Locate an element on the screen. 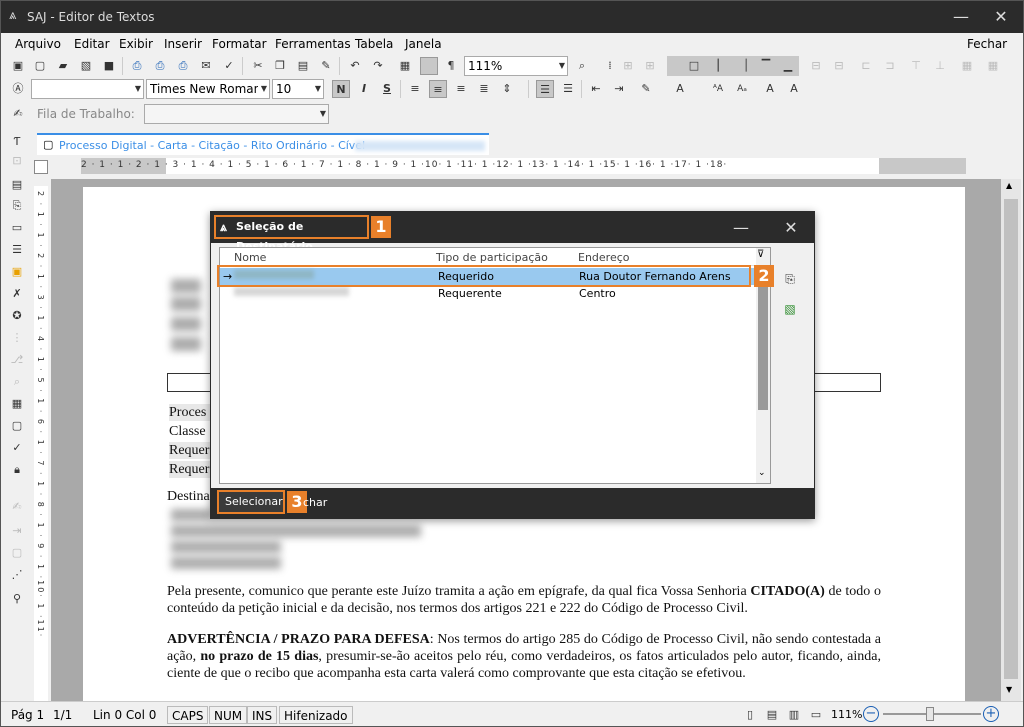 The image size is (1024, 727). table-grid-icon: ⊞ is located at coordinates (650, 66).